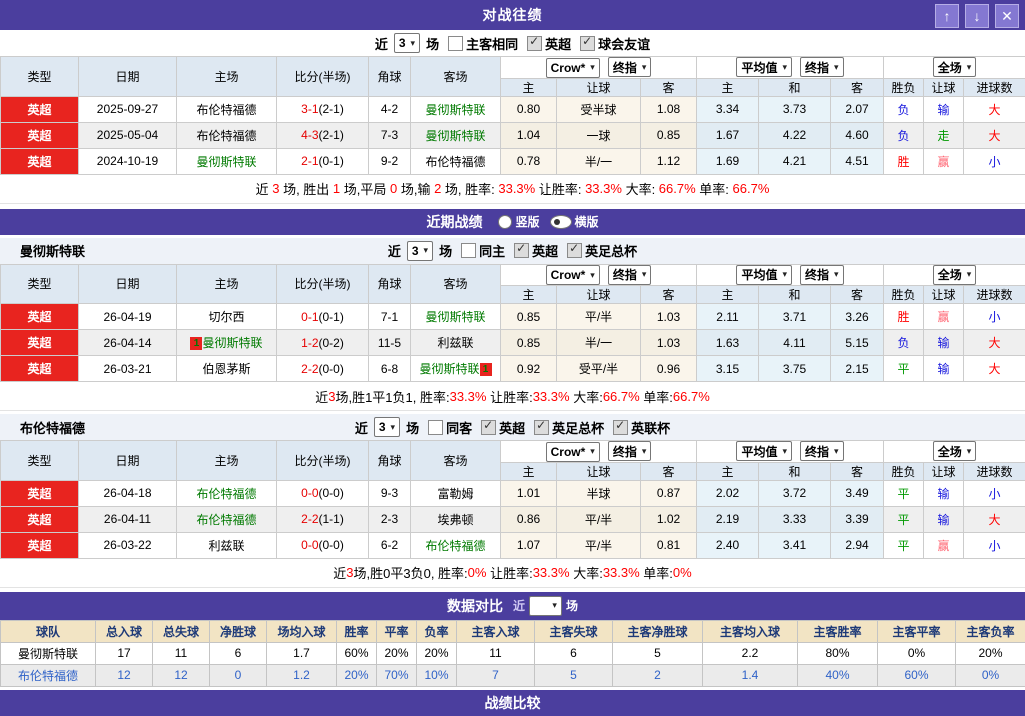  Describe the element at coordinates (822, 67) in the screenshot. I see `h2h-average-kind-select: 终指▾` at that location.